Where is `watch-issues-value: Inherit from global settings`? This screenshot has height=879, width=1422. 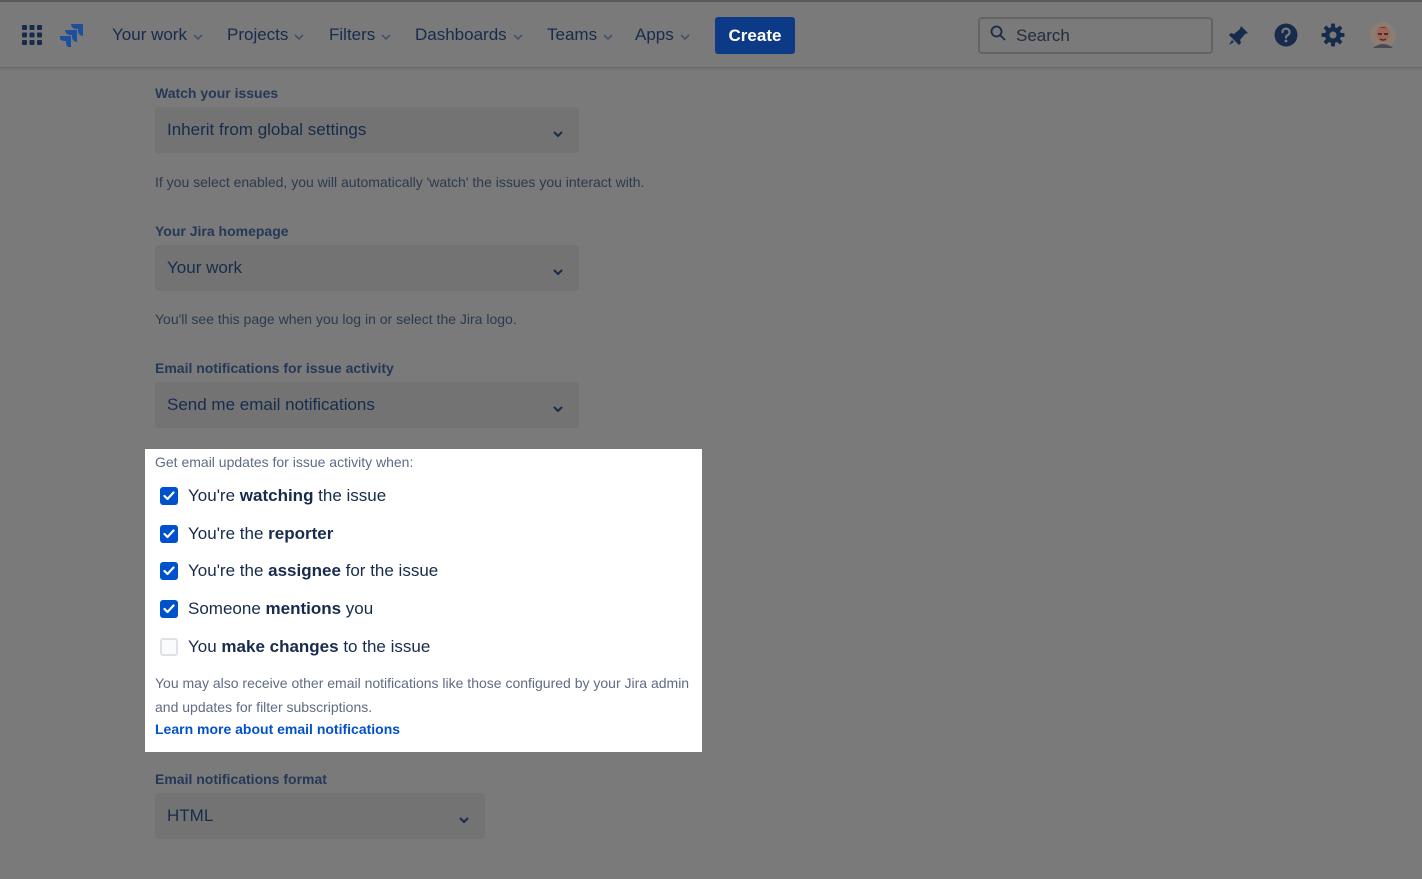
watch-issues-value: Inherit from global settings is located at coordinates (267, 129).